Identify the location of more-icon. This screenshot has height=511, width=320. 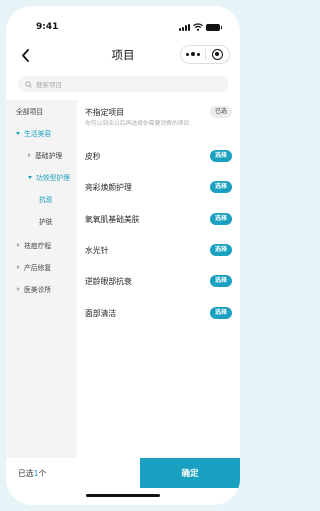
(192, 54).